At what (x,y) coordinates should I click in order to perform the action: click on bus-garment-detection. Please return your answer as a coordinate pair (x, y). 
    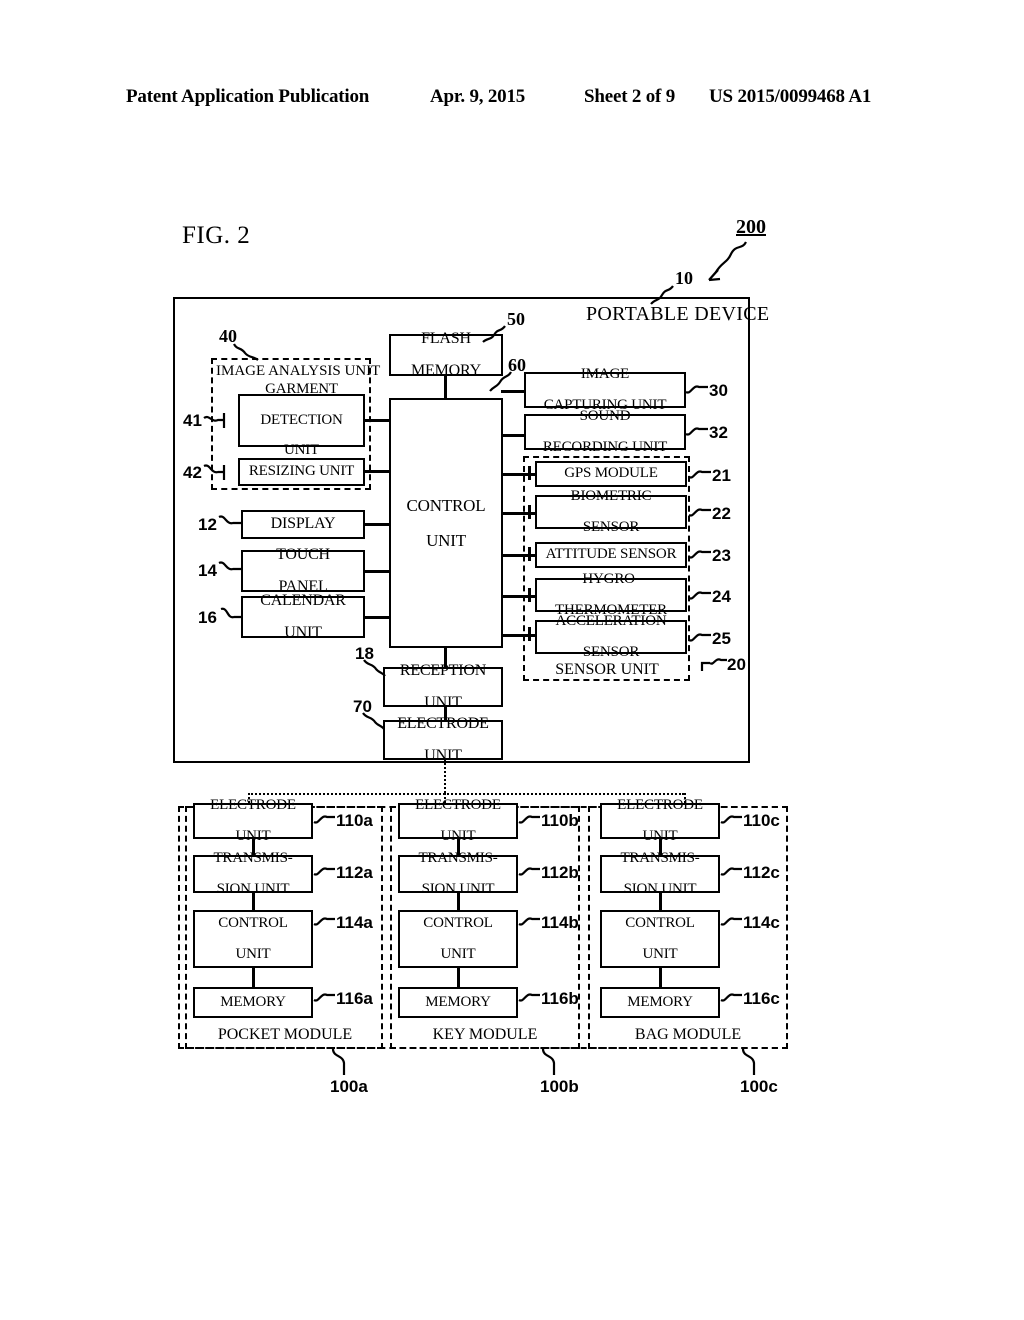
    Looking at the image, I should click on (377, 420).